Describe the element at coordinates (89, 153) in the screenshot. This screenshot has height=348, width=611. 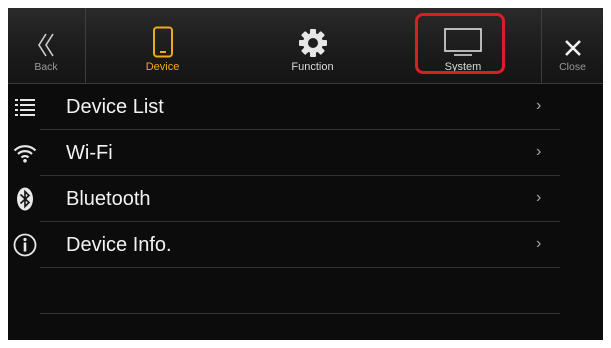
I see `list-item-label: Wi-Fi` at that location.